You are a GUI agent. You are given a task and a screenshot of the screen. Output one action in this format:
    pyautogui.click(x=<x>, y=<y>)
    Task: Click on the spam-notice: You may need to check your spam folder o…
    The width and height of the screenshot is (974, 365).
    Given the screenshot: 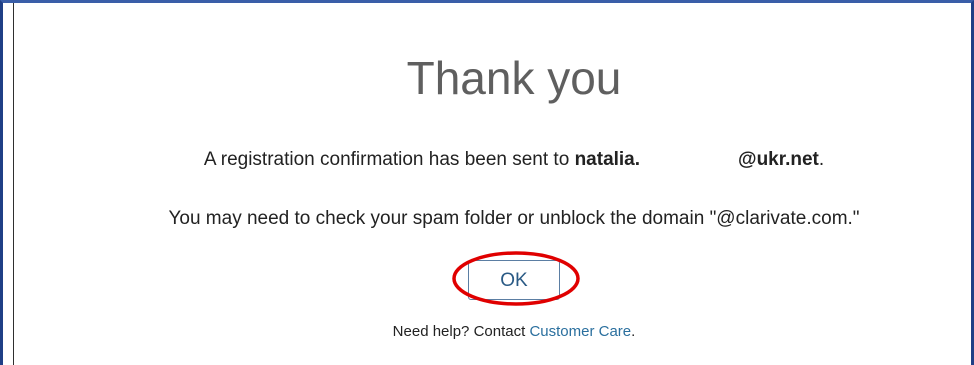 What is the action you would take?
    pyautogui.click(x=514, y=218)
    